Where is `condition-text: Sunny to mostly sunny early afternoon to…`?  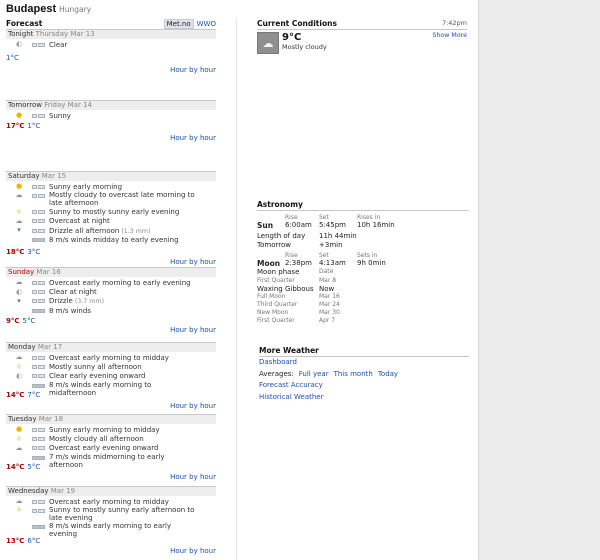
condition-text: Sunny to mostly sunny early afternoon to… is located at coordinates (122, 514).